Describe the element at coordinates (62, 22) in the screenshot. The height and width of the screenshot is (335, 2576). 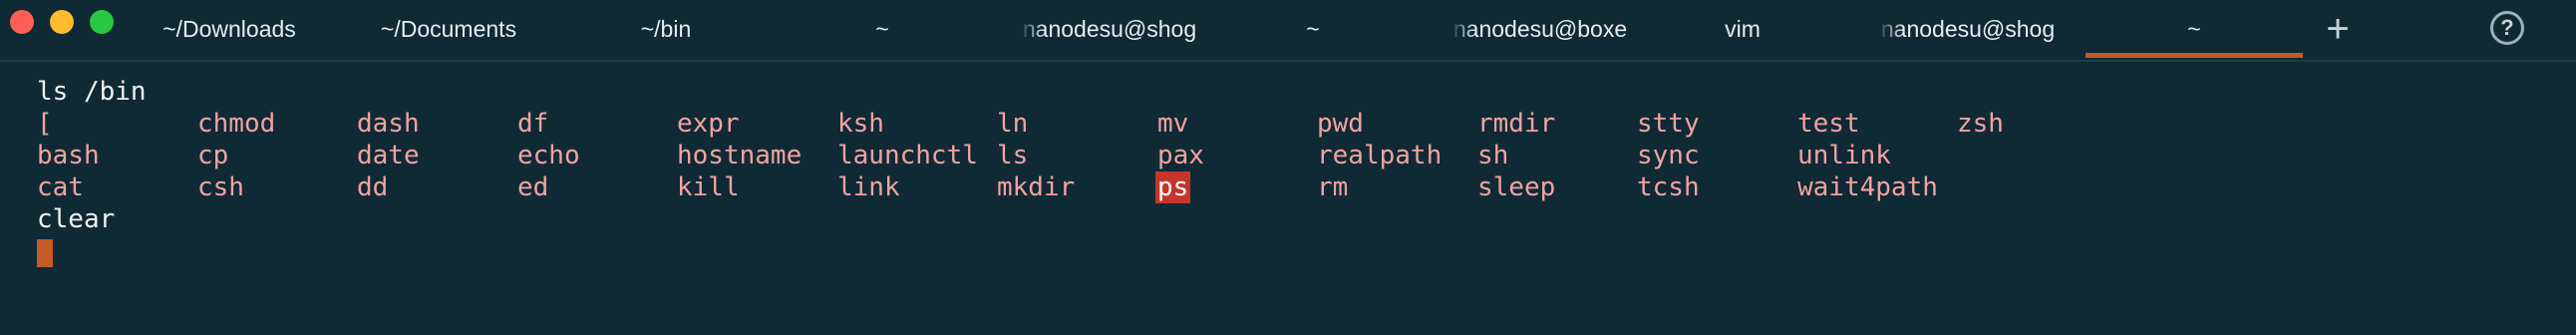
I see `minimize-window-button` at that location.